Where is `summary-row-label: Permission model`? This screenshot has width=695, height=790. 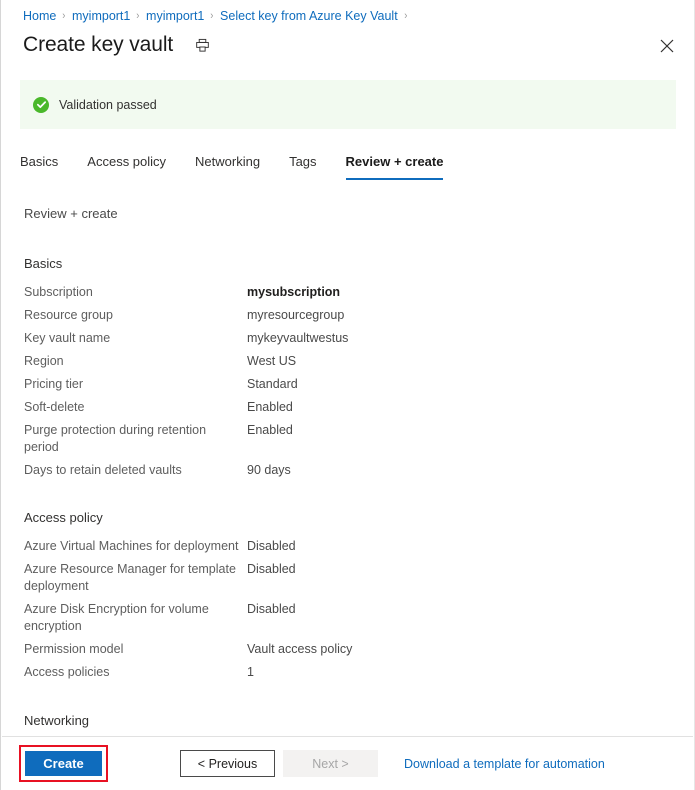 summary-row-label: Permission model is located at coordinates (74, 649).